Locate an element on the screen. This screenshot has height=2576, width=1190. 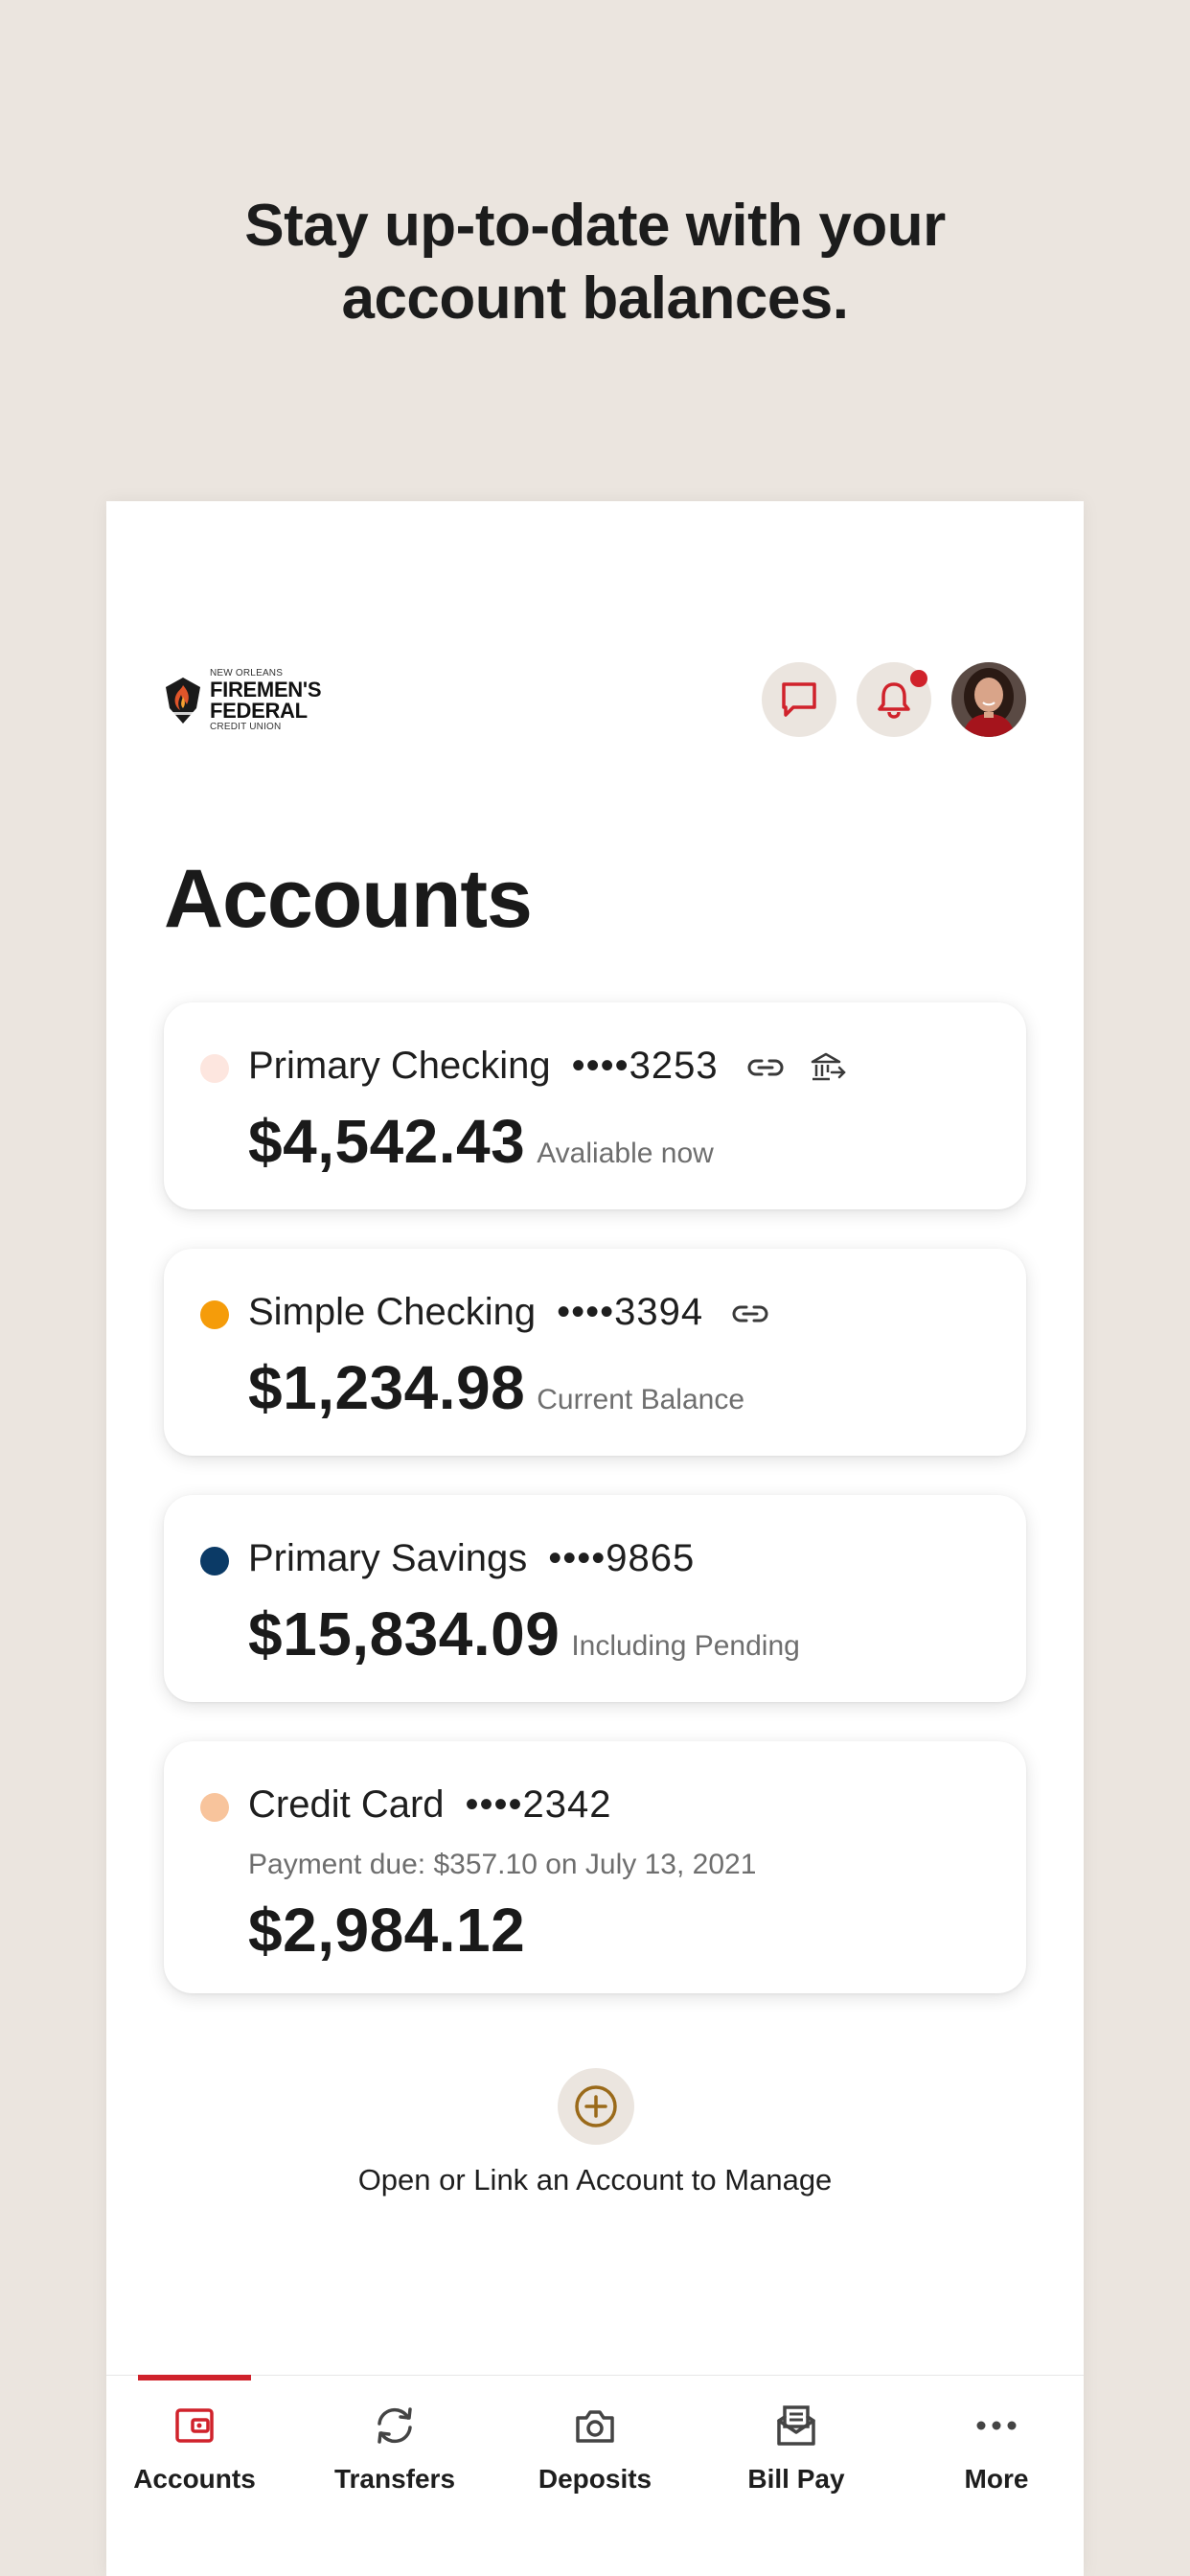
account-name: Primary Savings is located at coordinates (388, 1558).